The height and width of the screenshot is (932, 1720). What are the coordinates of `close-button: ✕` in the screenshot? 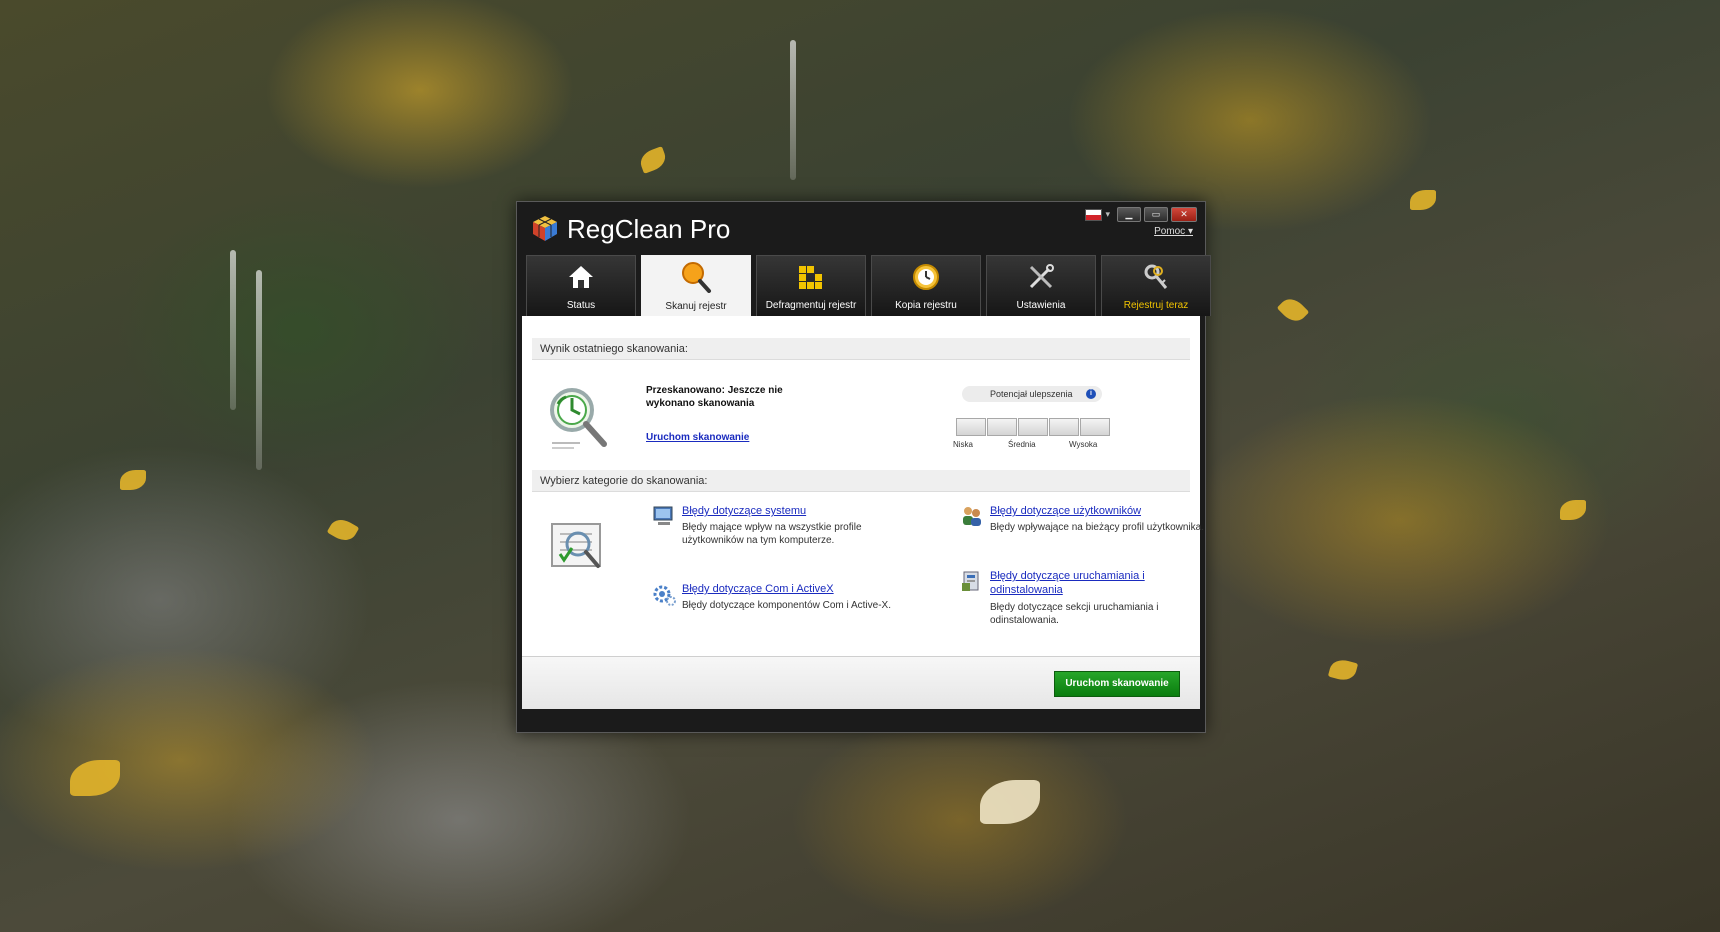 It's located at (1184, 214).